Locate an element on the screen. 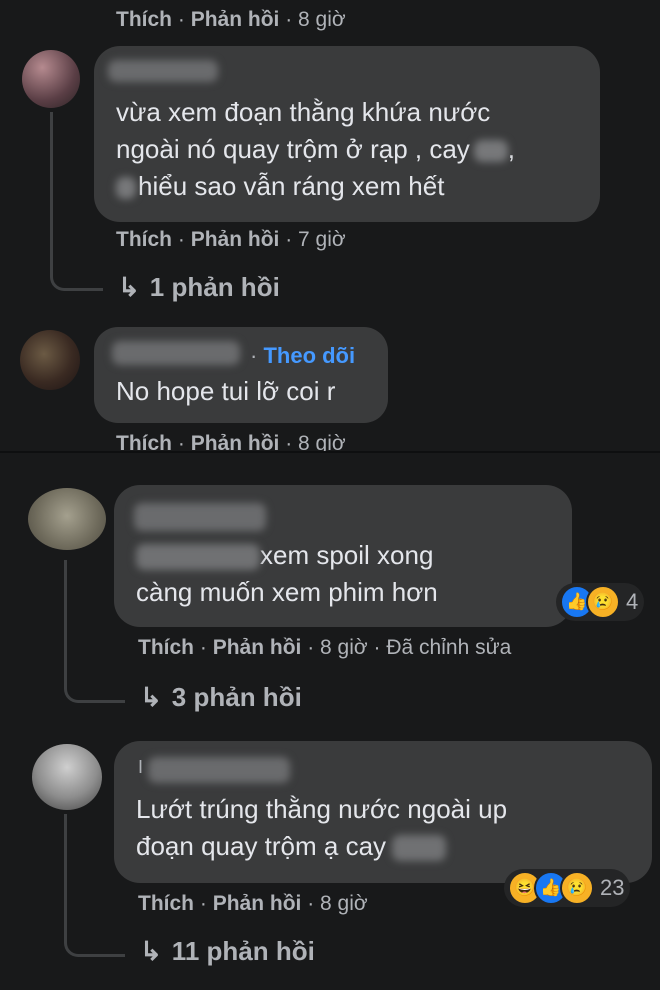 This screenshot has height=990, width=660. reaction-count: 4 is located at coordinates (632, 601).